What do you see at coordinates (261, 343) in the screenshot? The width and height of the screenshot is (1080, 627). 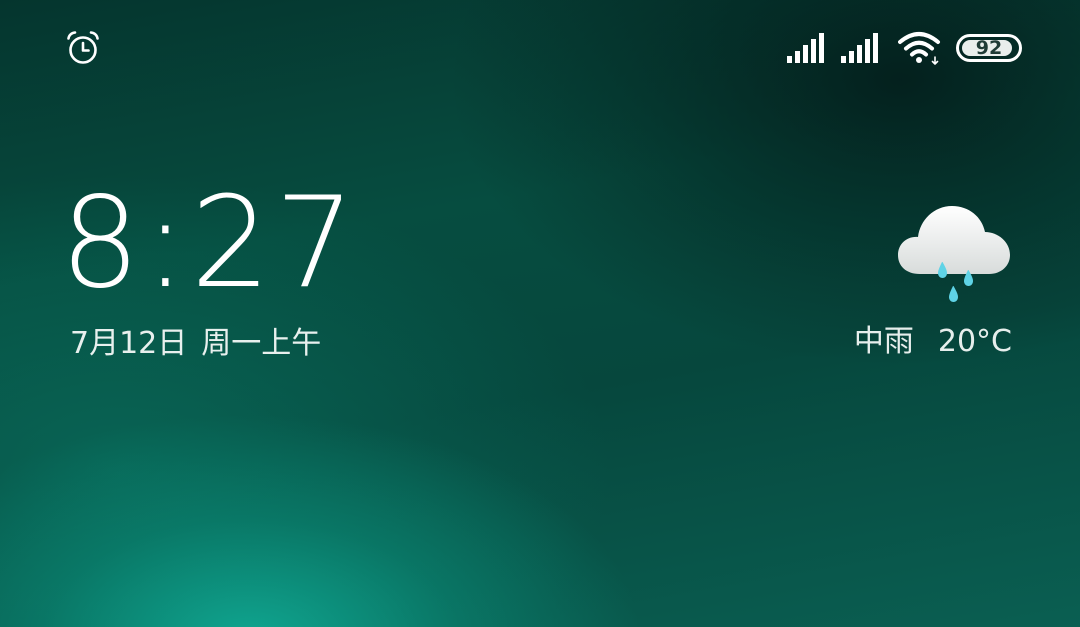 I see `weekday-period-text: 周一上午` at bounding box center [261, 343].